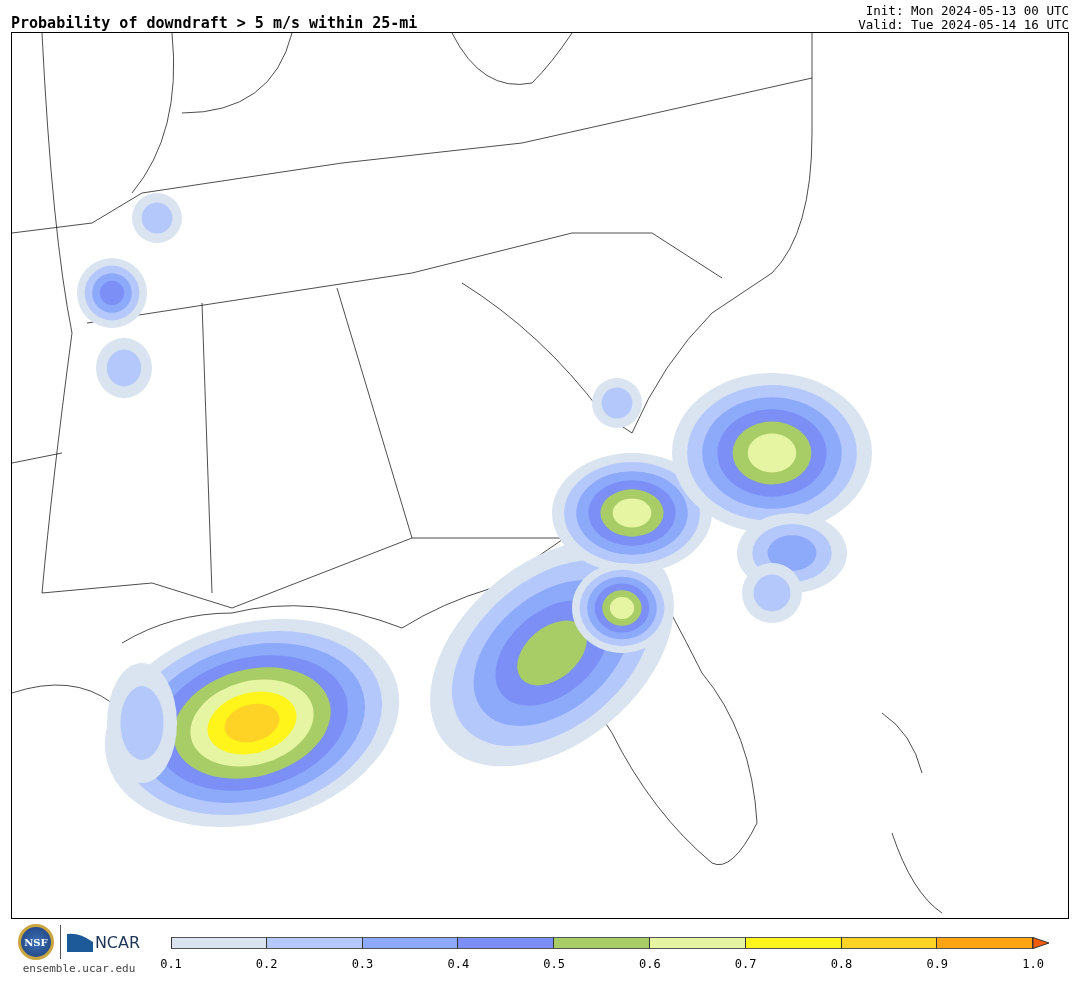  I want to click on scale-label: 0.1, so click(171, 964).